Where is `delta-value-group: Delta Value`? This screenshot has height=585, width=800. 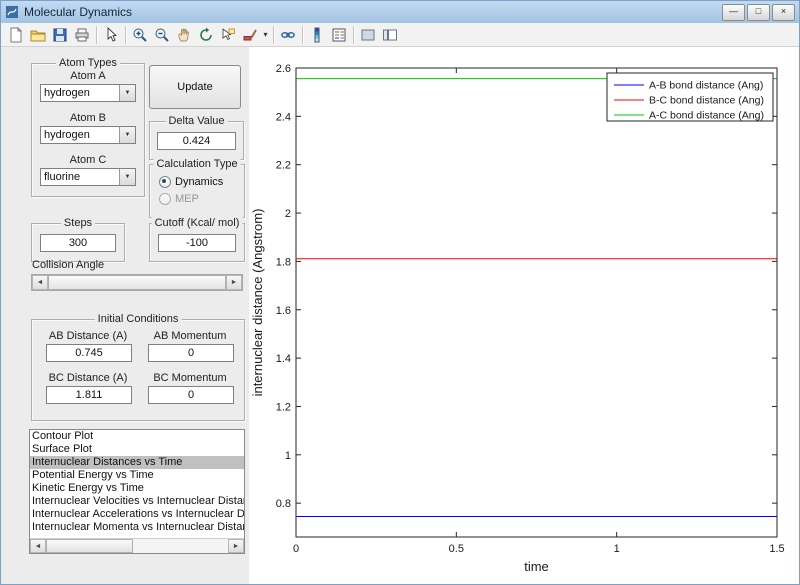
delta-value-group: Delta Value is located at coordinates (196, 137).